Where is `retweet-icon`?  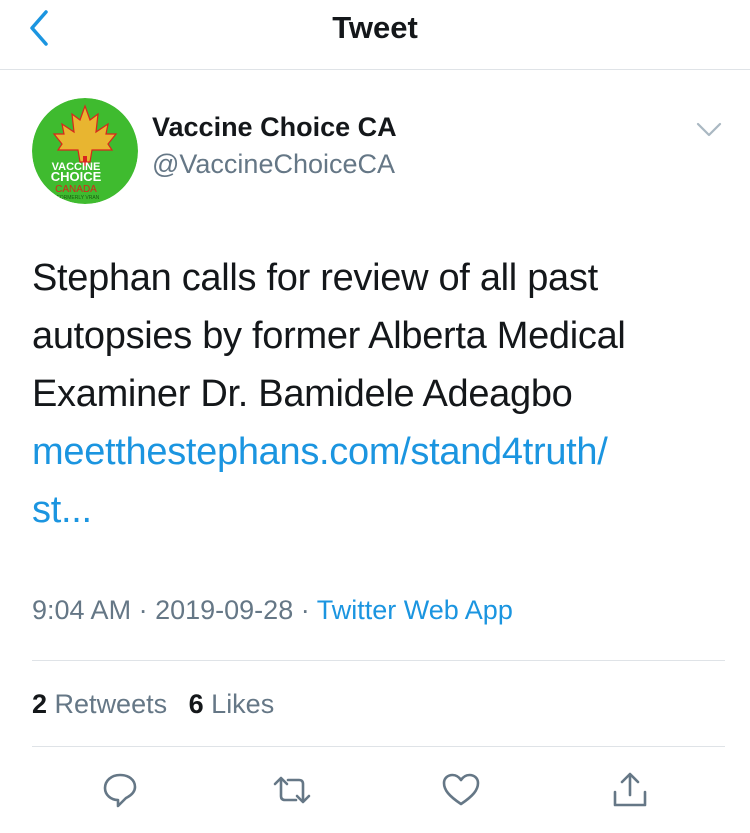 retweet-icon is located at coordinates (292, 790).